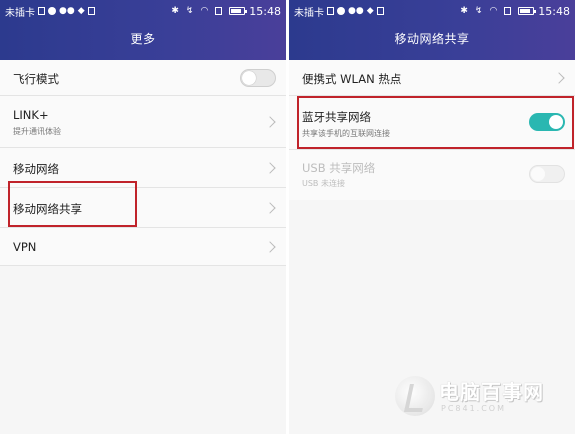  I want to click on watermark-text: 电脑百事网, so click(491, 392).